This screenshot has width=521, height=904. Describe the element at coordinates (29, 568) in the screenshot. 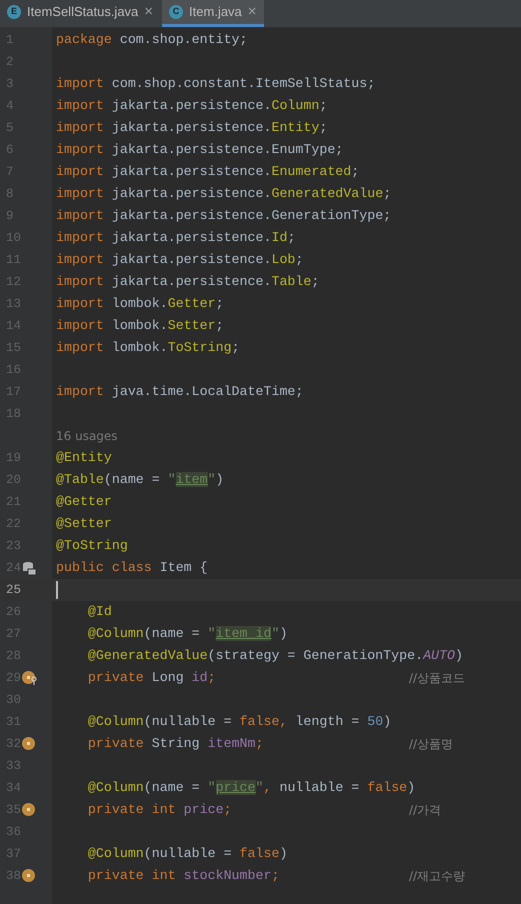

I see `database-table-icon` at that location.